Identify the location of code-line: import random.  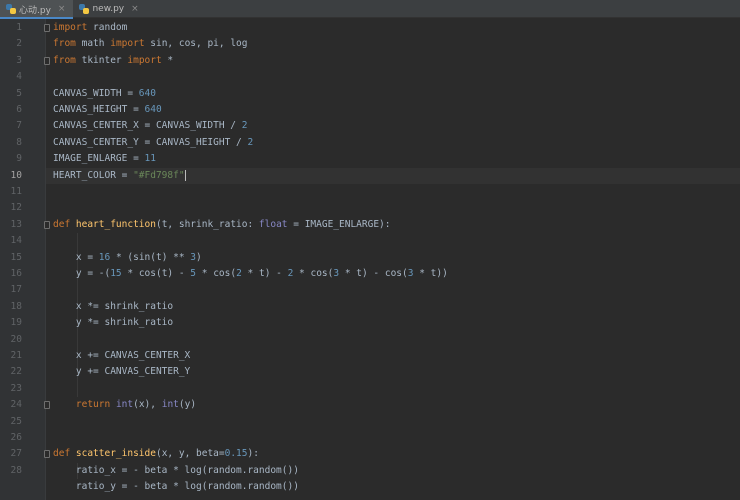
(90, 28).